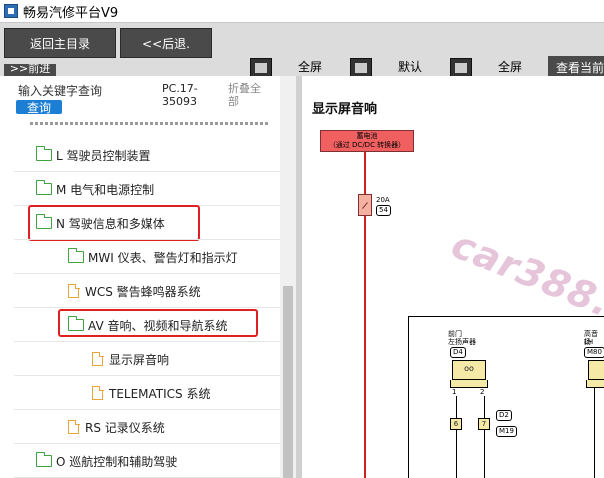 The height and width of the screenshot is (478, 604). Describe the element at coordinates (482, 392) in the screenshot. I see `pin-2-label: 2` at that location.